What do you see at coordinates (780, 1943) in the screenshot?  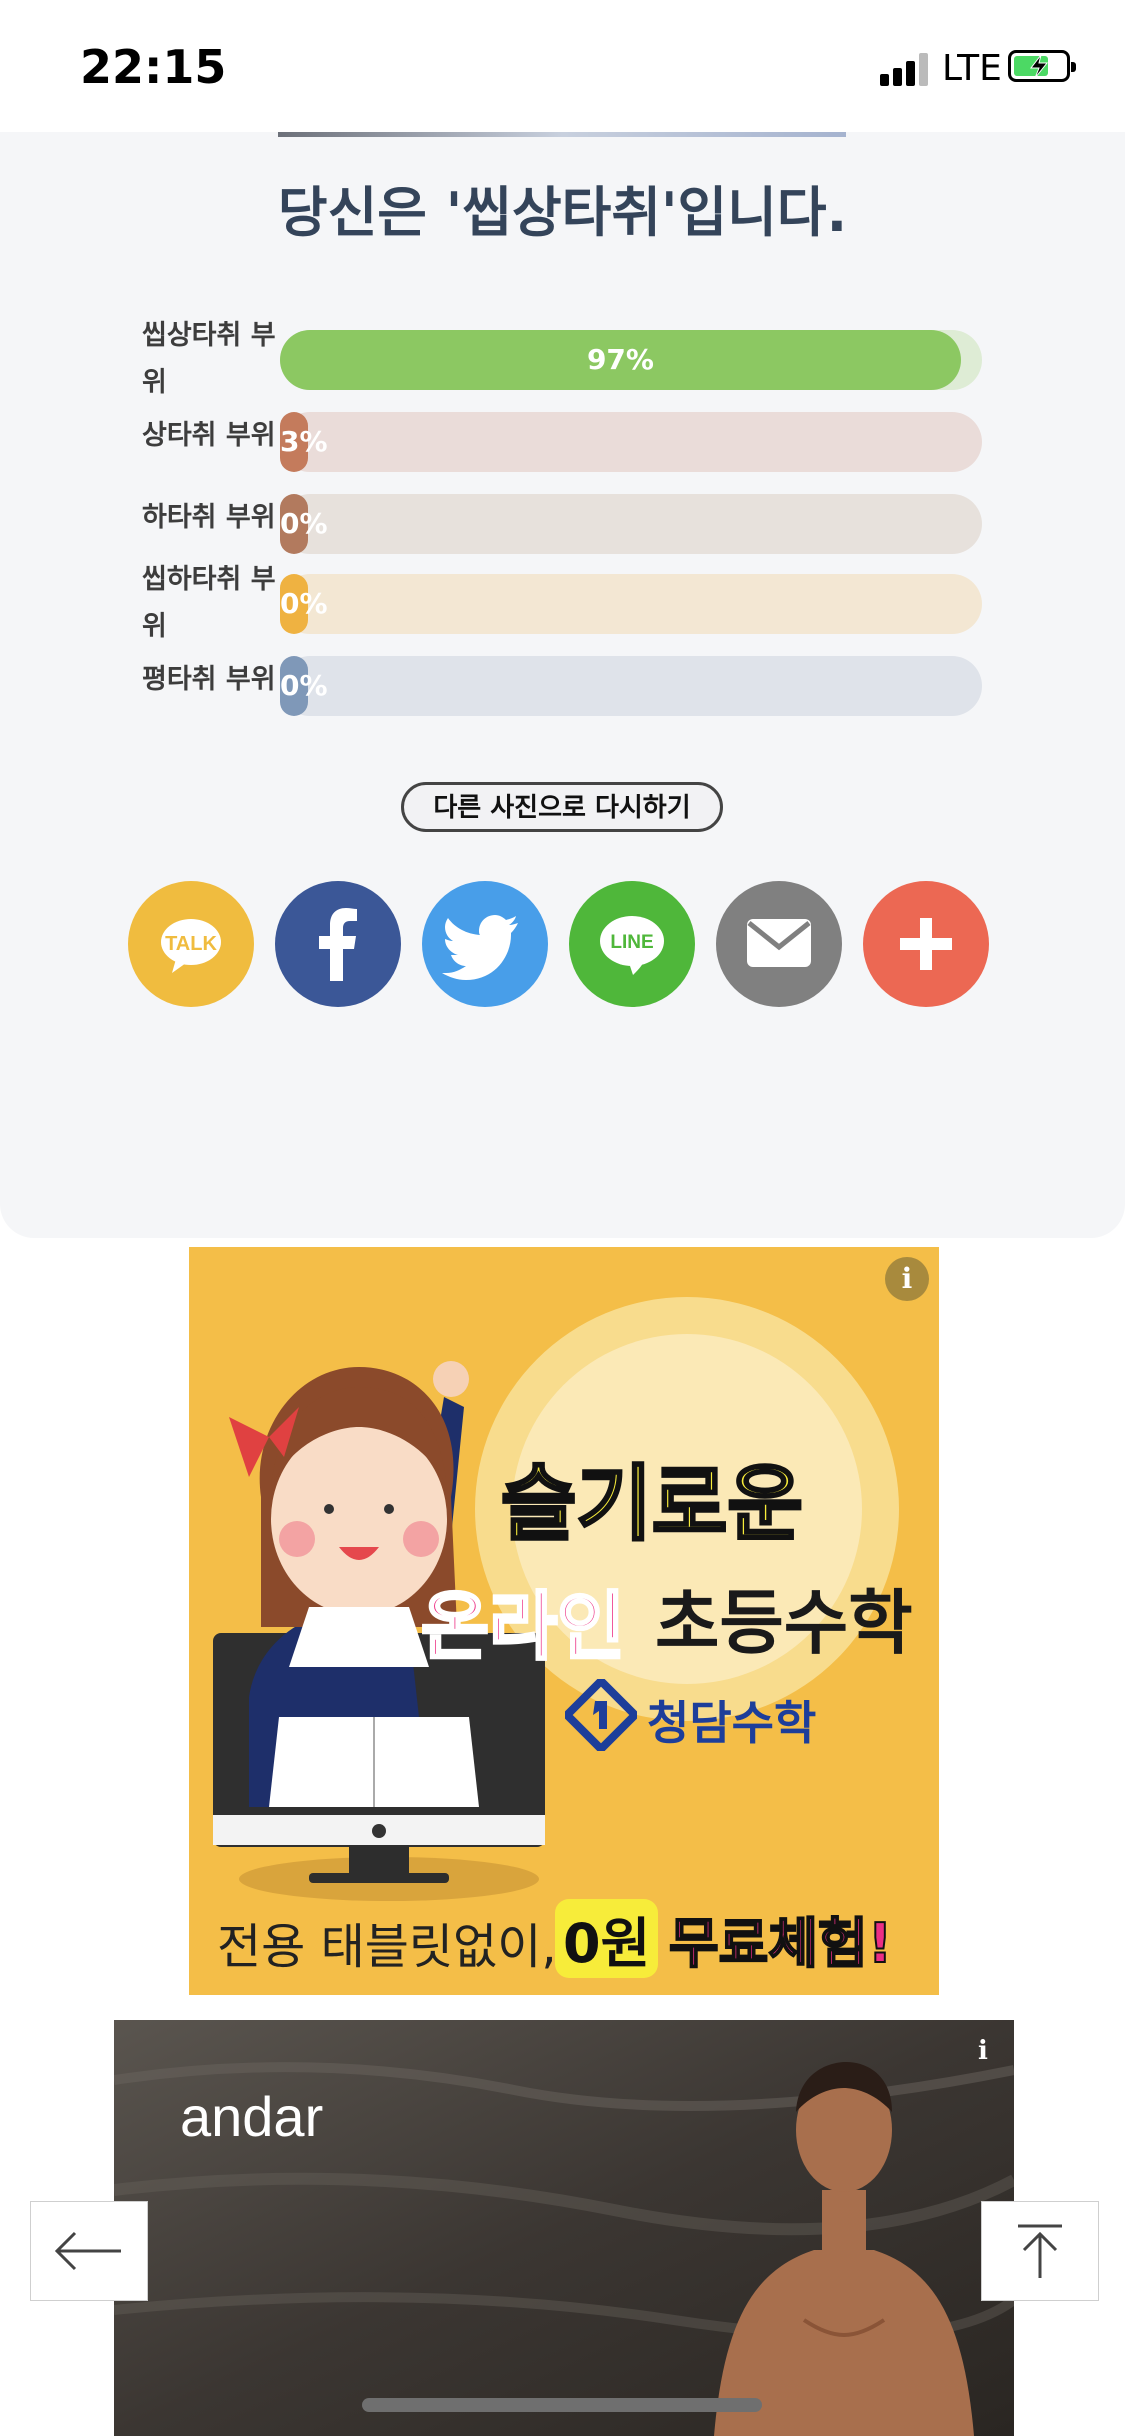 I see `ad1-footer-highlight: 무료체험!` at bounding box center [780, 1943].